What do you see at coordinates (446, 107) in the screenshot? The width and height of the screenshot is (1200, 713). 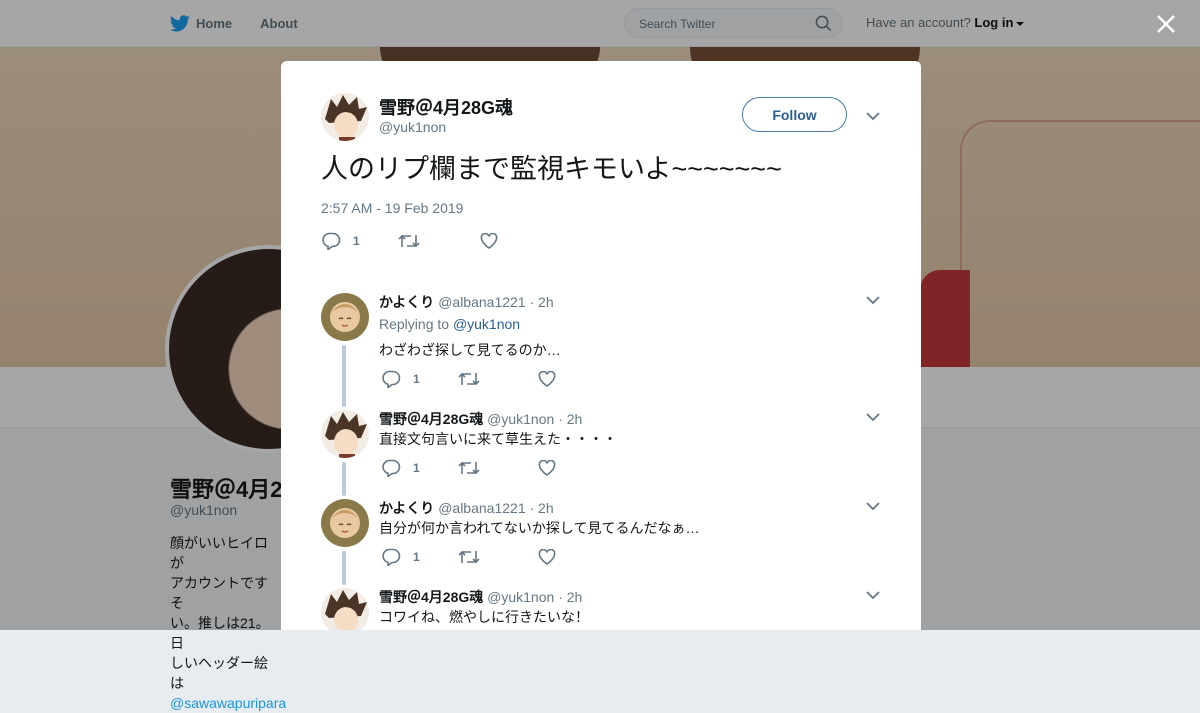 I see `author-name: 雪野＠4月28G魂` at bounding box center [446, 107].